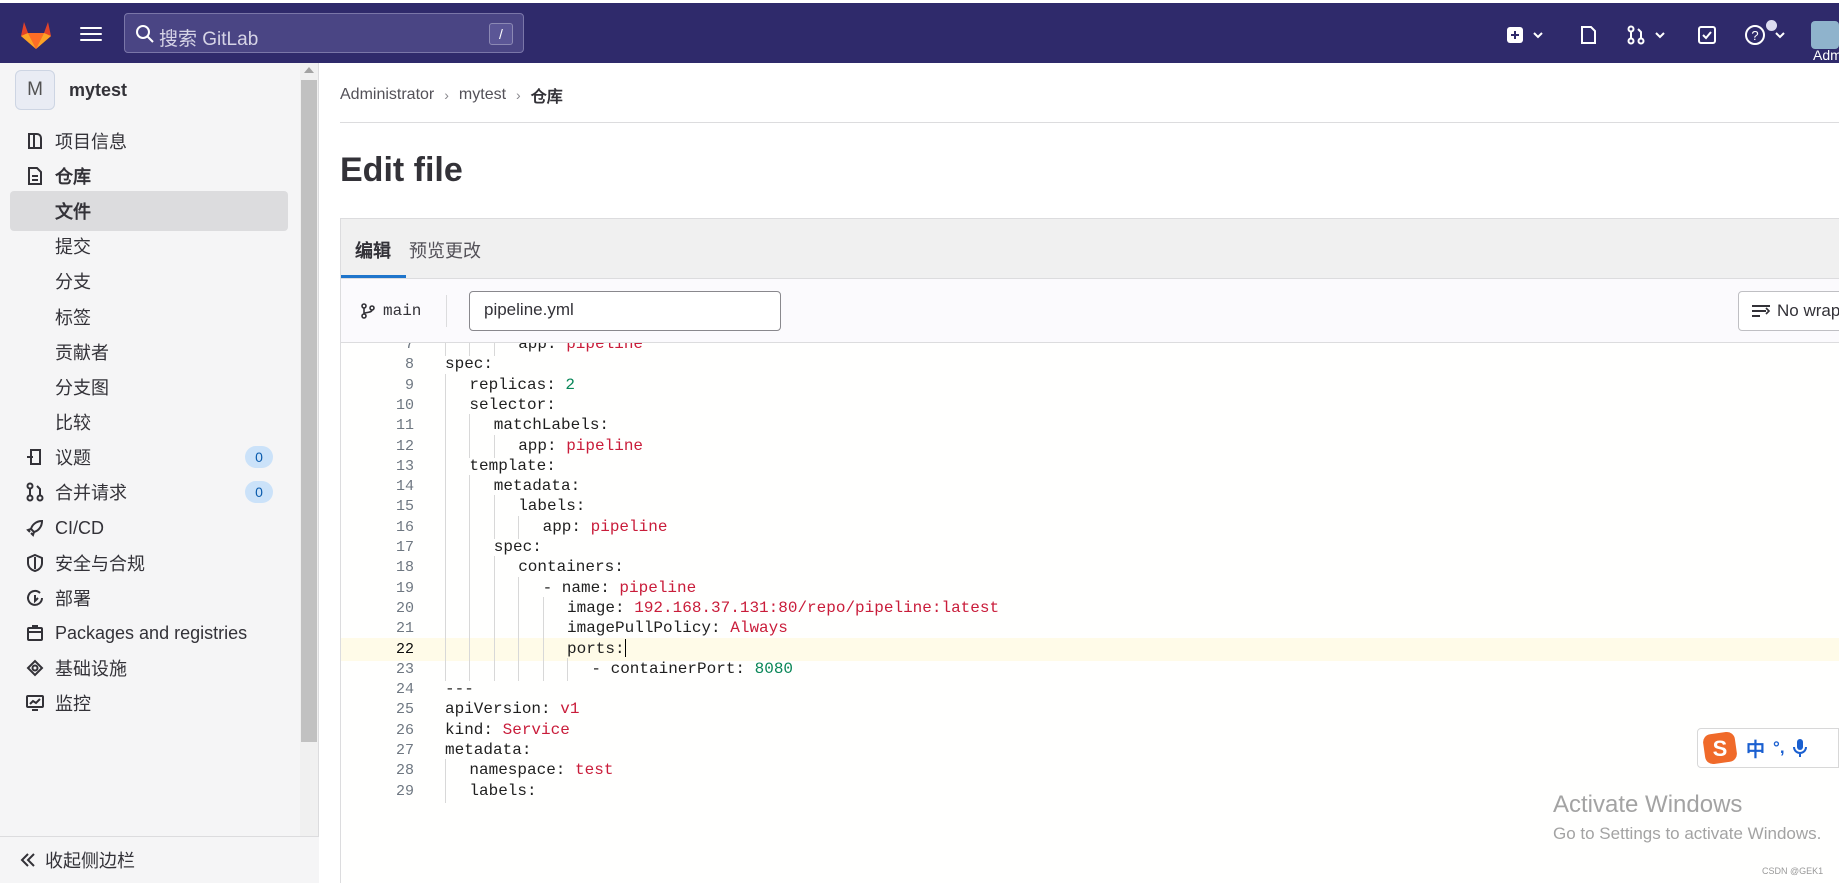 The image size is (1839, 883). What do you see at coordinates (1646, 35) in the screenshot?
I see `merge-requests-nav-dropdown` at bounding box center [1646, 35].